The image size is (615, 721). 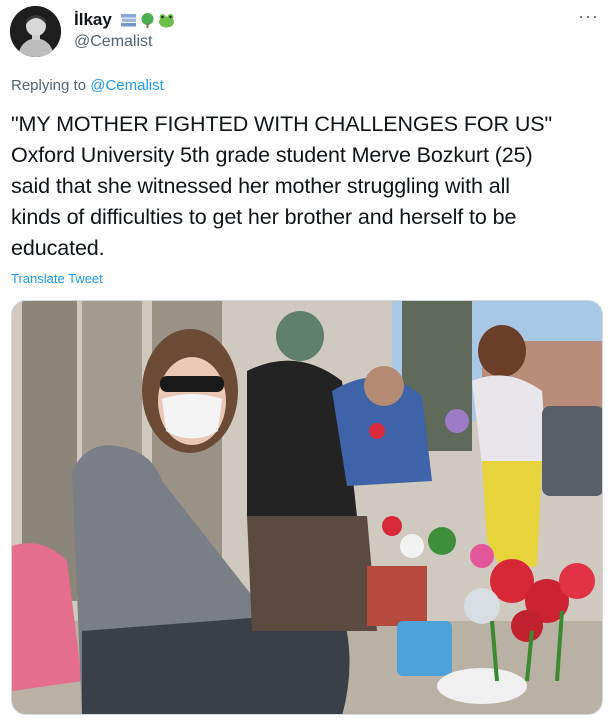 I want to click on author-display-name: İlkay, so click(x=93, y=20).